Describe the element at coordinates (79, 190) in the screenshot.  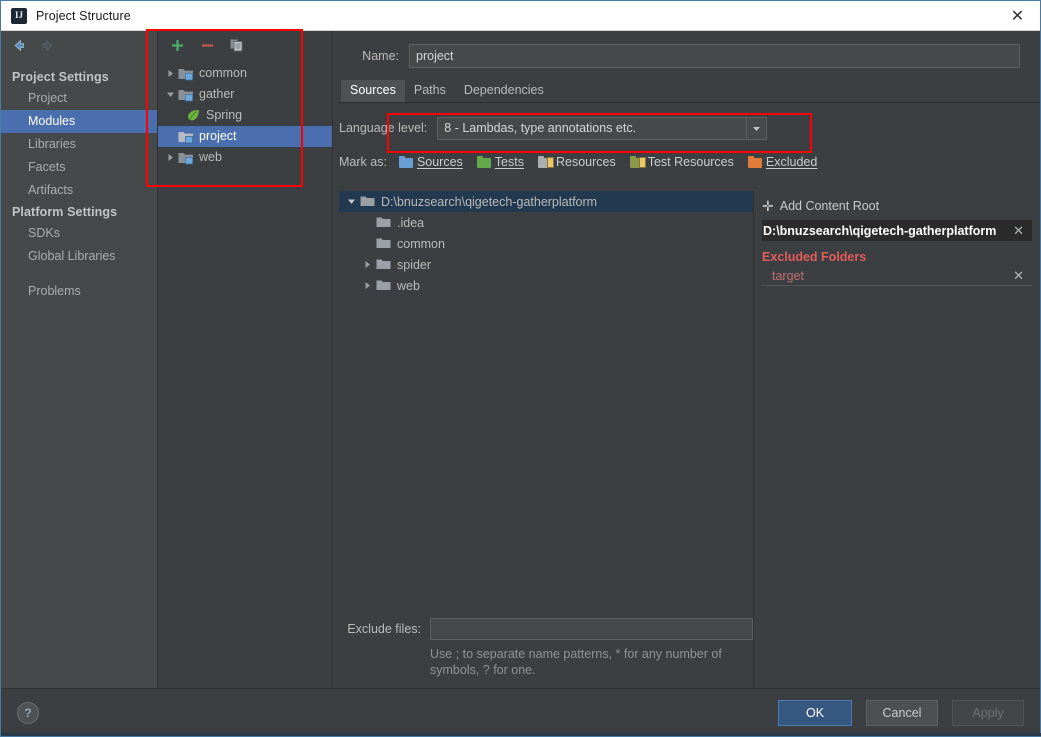
I see `sidebar-item-artifacts: Artifacts` at that location.